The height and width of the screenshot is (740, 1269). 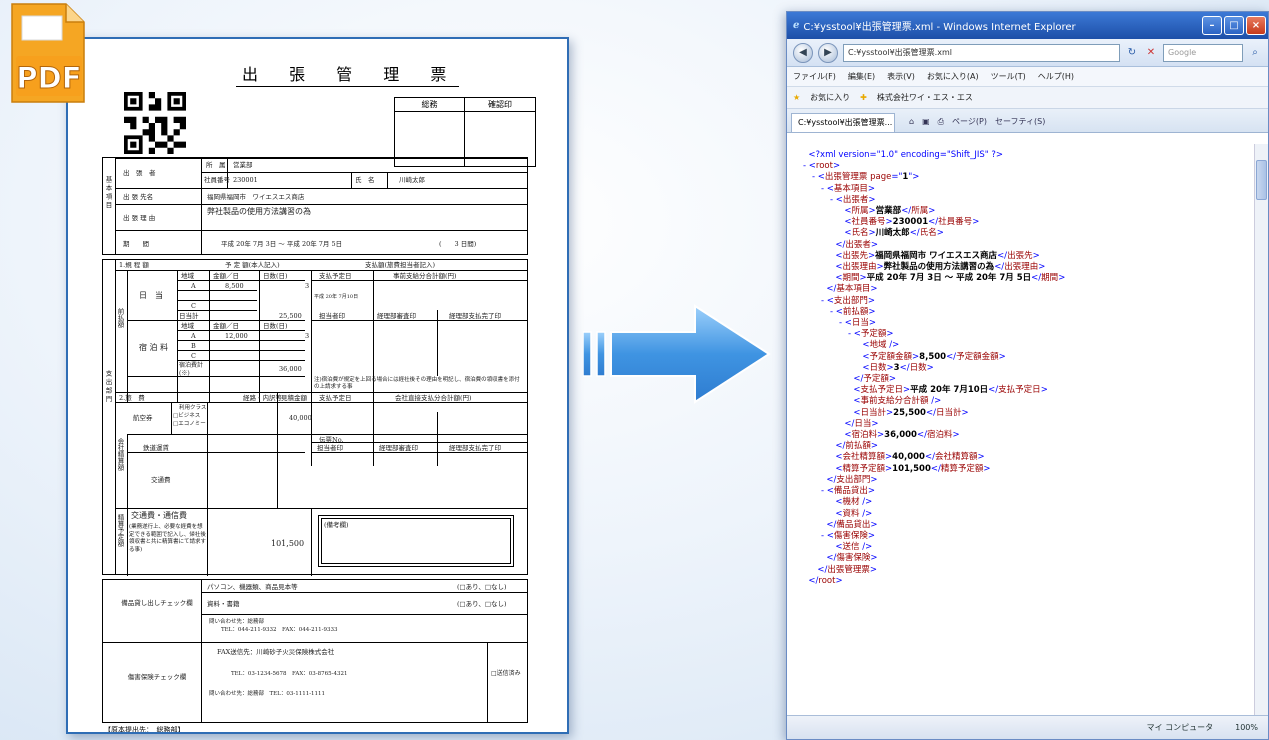 I want to click on period-days: ( 3 日間), so click(x=458, y=244).